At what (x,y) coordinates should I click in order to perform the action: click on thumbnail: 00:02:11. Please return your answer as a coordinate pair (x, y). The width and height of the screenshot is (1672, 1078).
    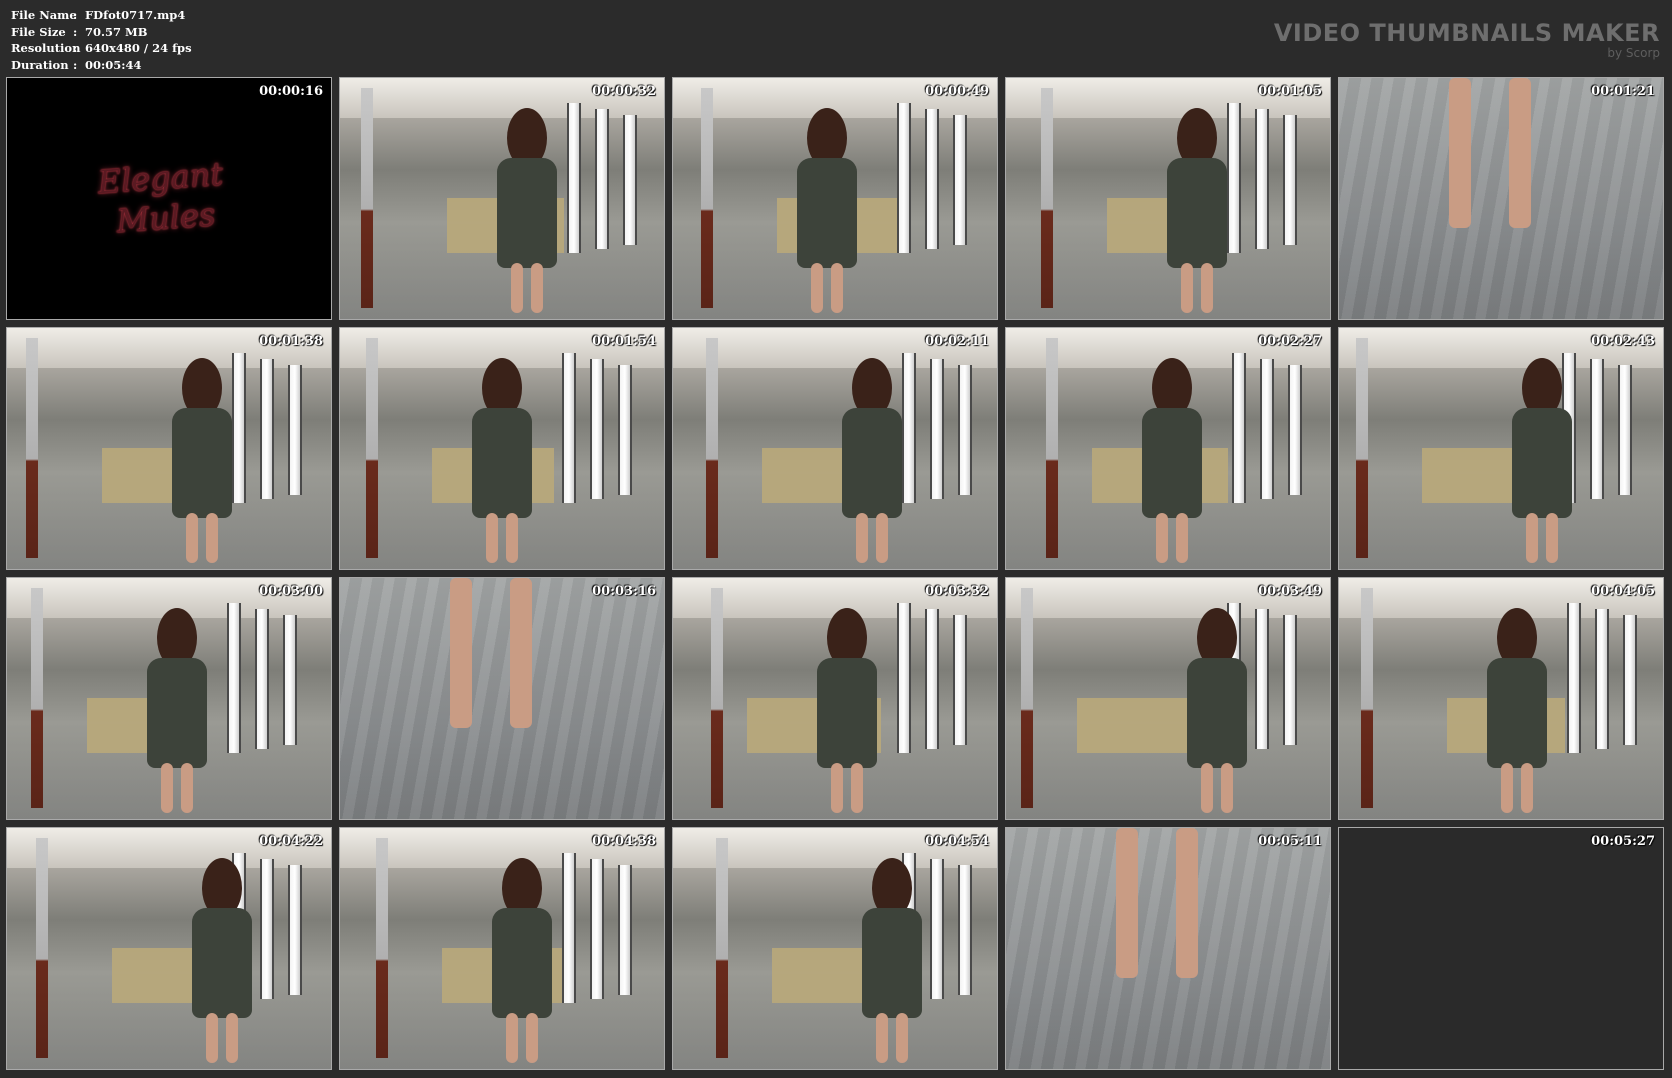
    Looking at the image, I should click on (835, 448).